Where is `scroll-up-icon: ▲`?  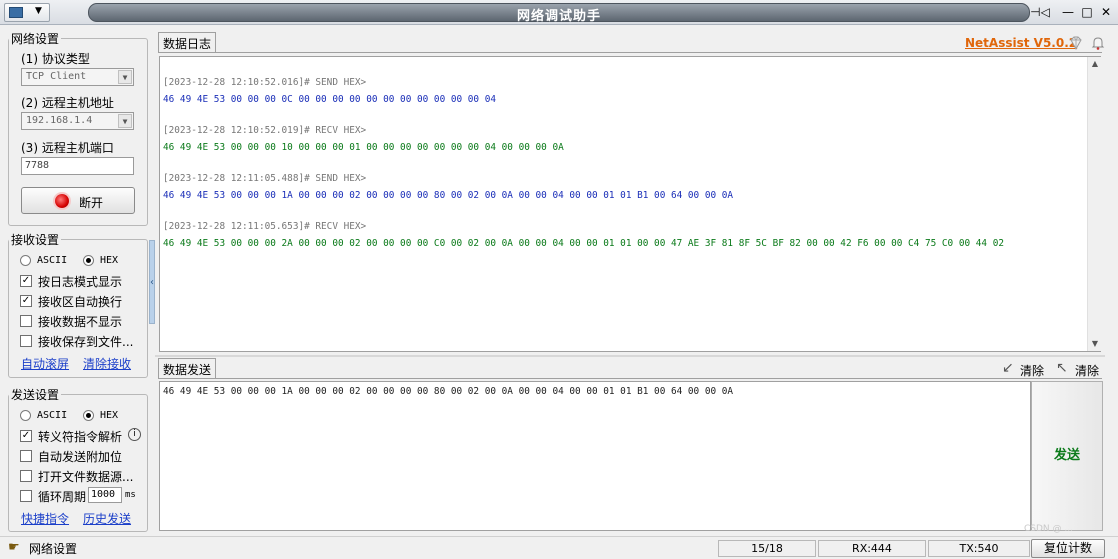 scroll-up-icon: ▲ is located at coordinates (1095, 64).